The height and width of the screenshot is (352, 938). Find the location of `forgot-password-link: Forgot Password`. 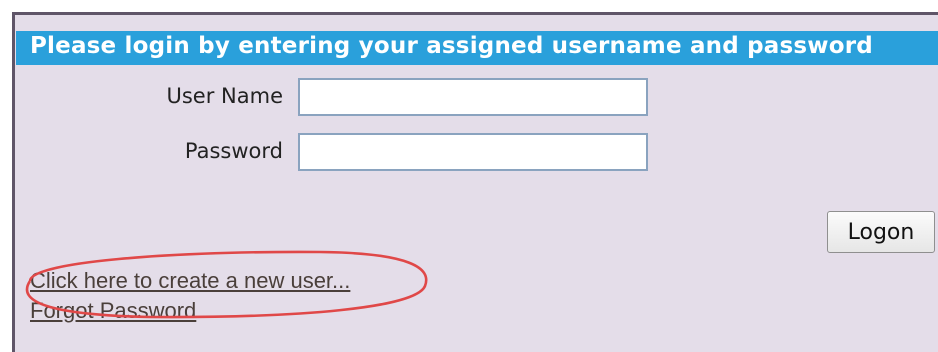

forgot-password-link: Forgot Password is located at coordinates (113, 311).